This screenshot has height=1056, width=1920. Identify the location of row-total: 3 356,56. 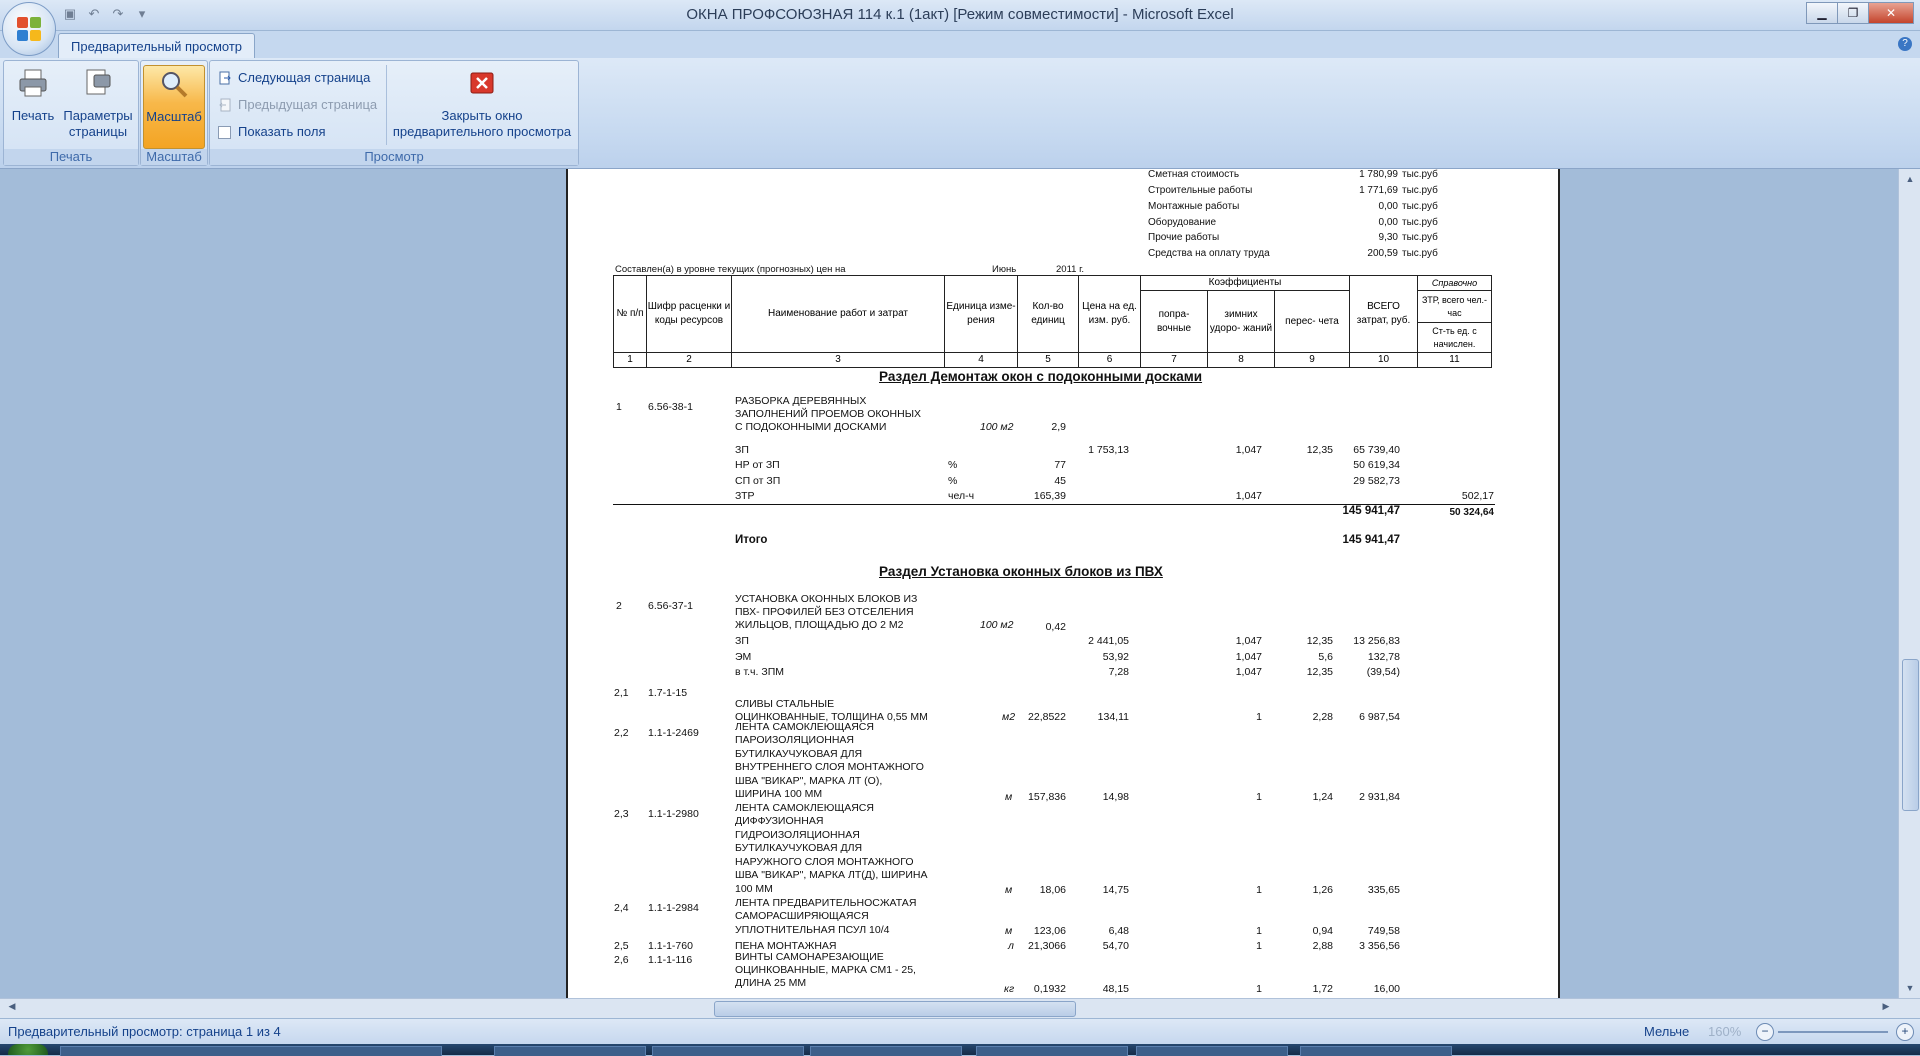
(1379, 946).